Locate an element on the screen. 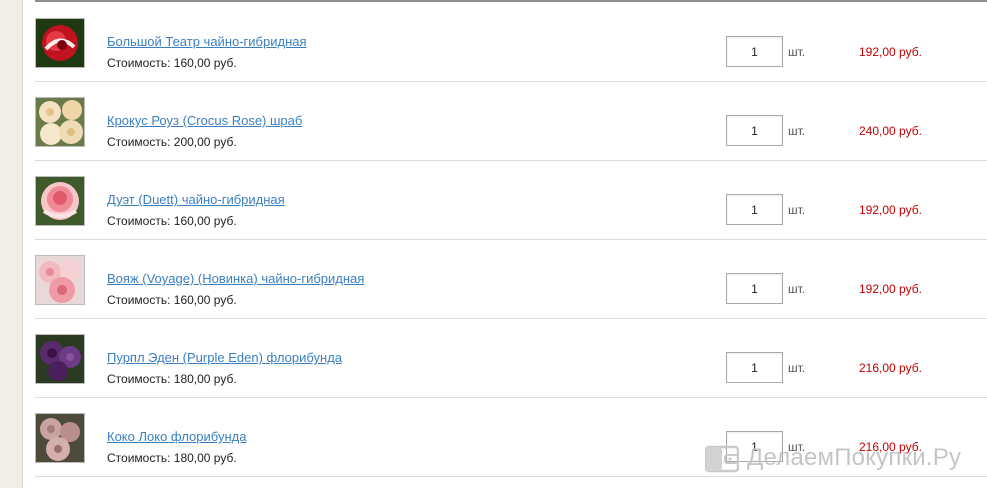  line-total-price: 240,00 руб. is located at coordinates (890, 131).